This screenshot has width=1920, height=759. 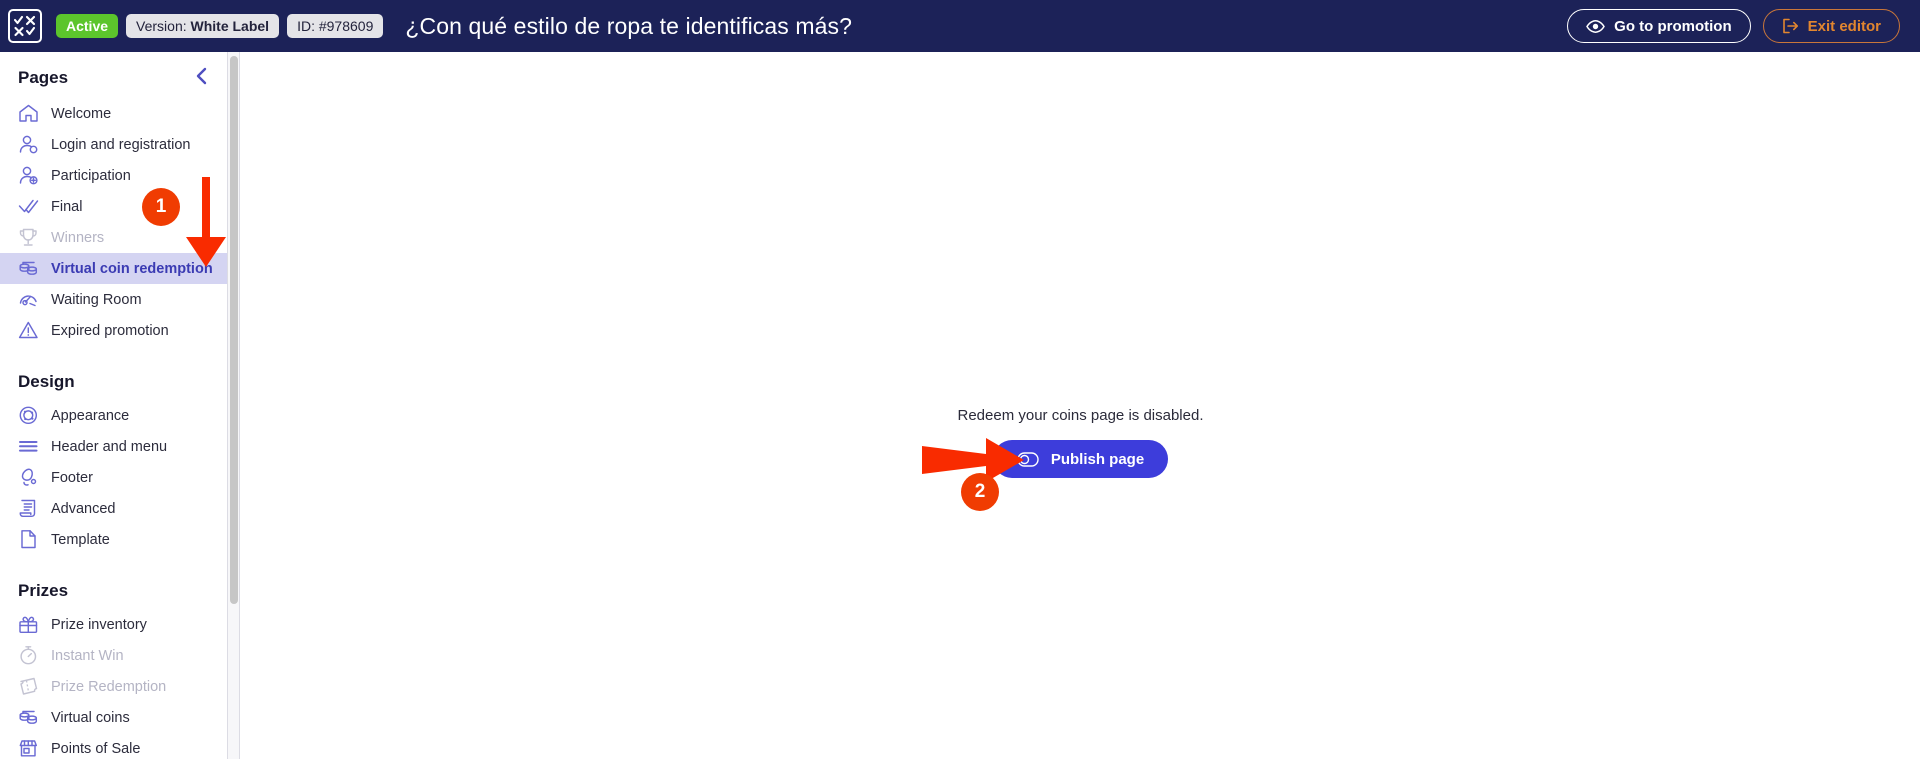 I want to click on version-badge: Version: White Label, so click(x=203, y=26).